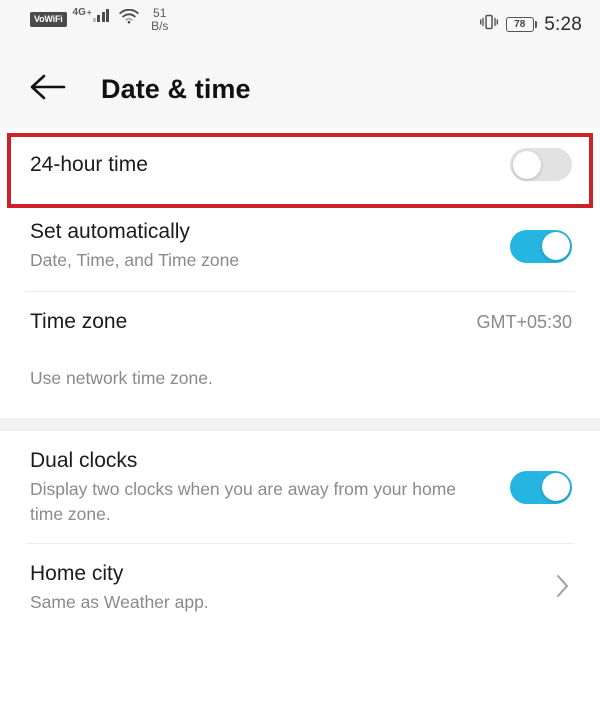 The height and width of the screenshot is (707, 600). I want to click on setting-subtitle: Same as Weather app., so click(119, 602).